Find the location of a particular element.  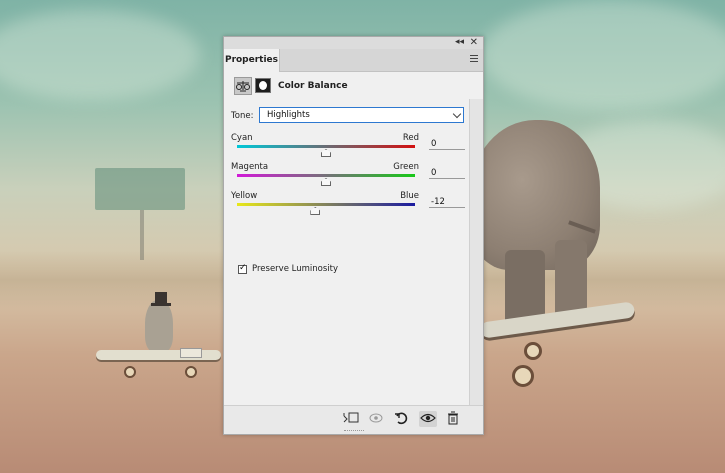

color-slider-yellow-blue: Yellow Blue -12 is located at coordinates (348, 206).